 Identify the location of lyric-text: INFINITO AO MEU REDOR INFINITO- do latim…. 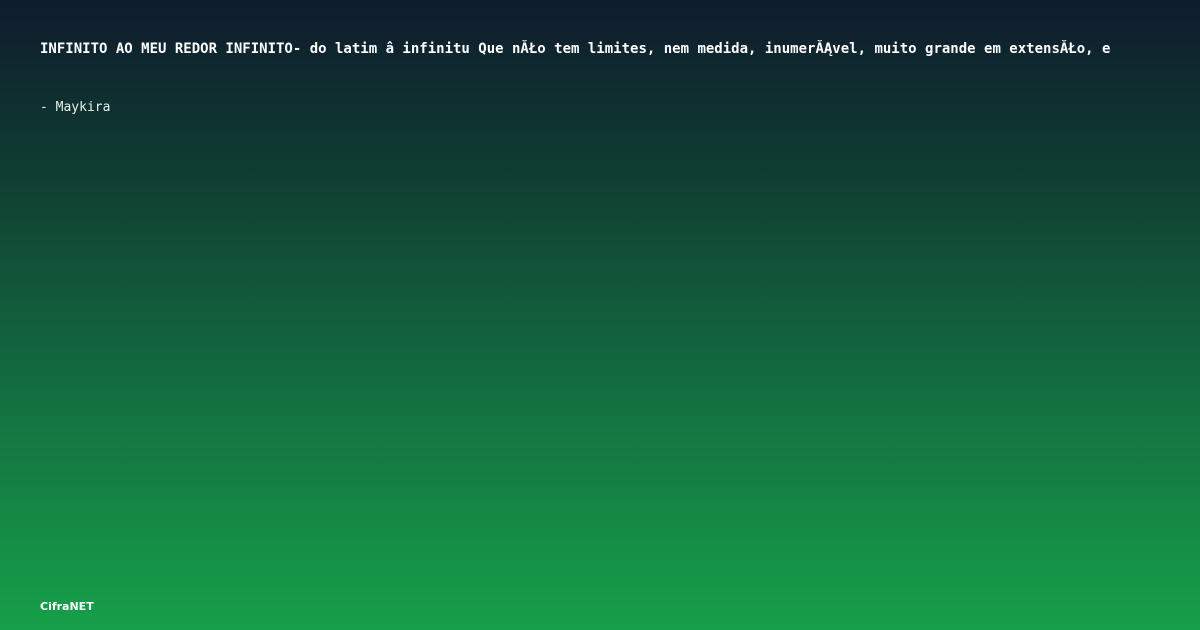
(575, 49).